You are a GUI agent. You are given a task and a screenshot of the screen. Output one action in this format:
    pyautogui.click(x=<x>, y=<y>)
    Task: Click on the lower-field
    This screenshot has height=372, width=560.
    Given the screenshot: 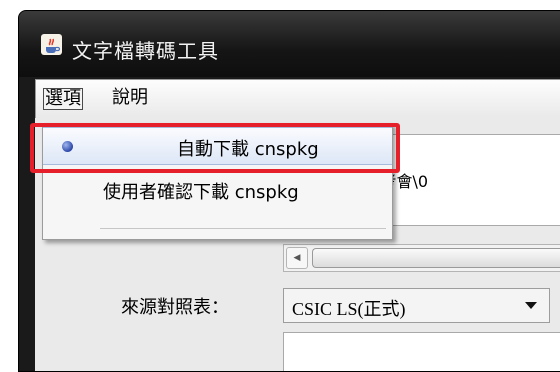 What is the action you would take?
    pyautogui.click(x=421, y=351)
    